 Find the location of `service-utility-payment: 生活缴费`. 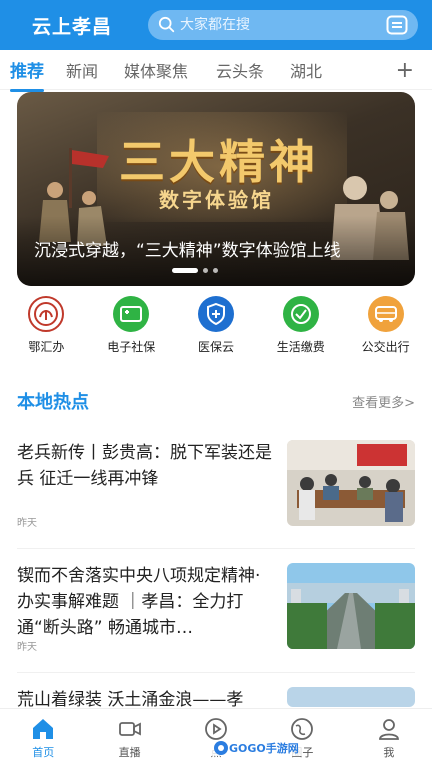

service-utility-payment: 生活缴费 is located at coordinates (300, 326).